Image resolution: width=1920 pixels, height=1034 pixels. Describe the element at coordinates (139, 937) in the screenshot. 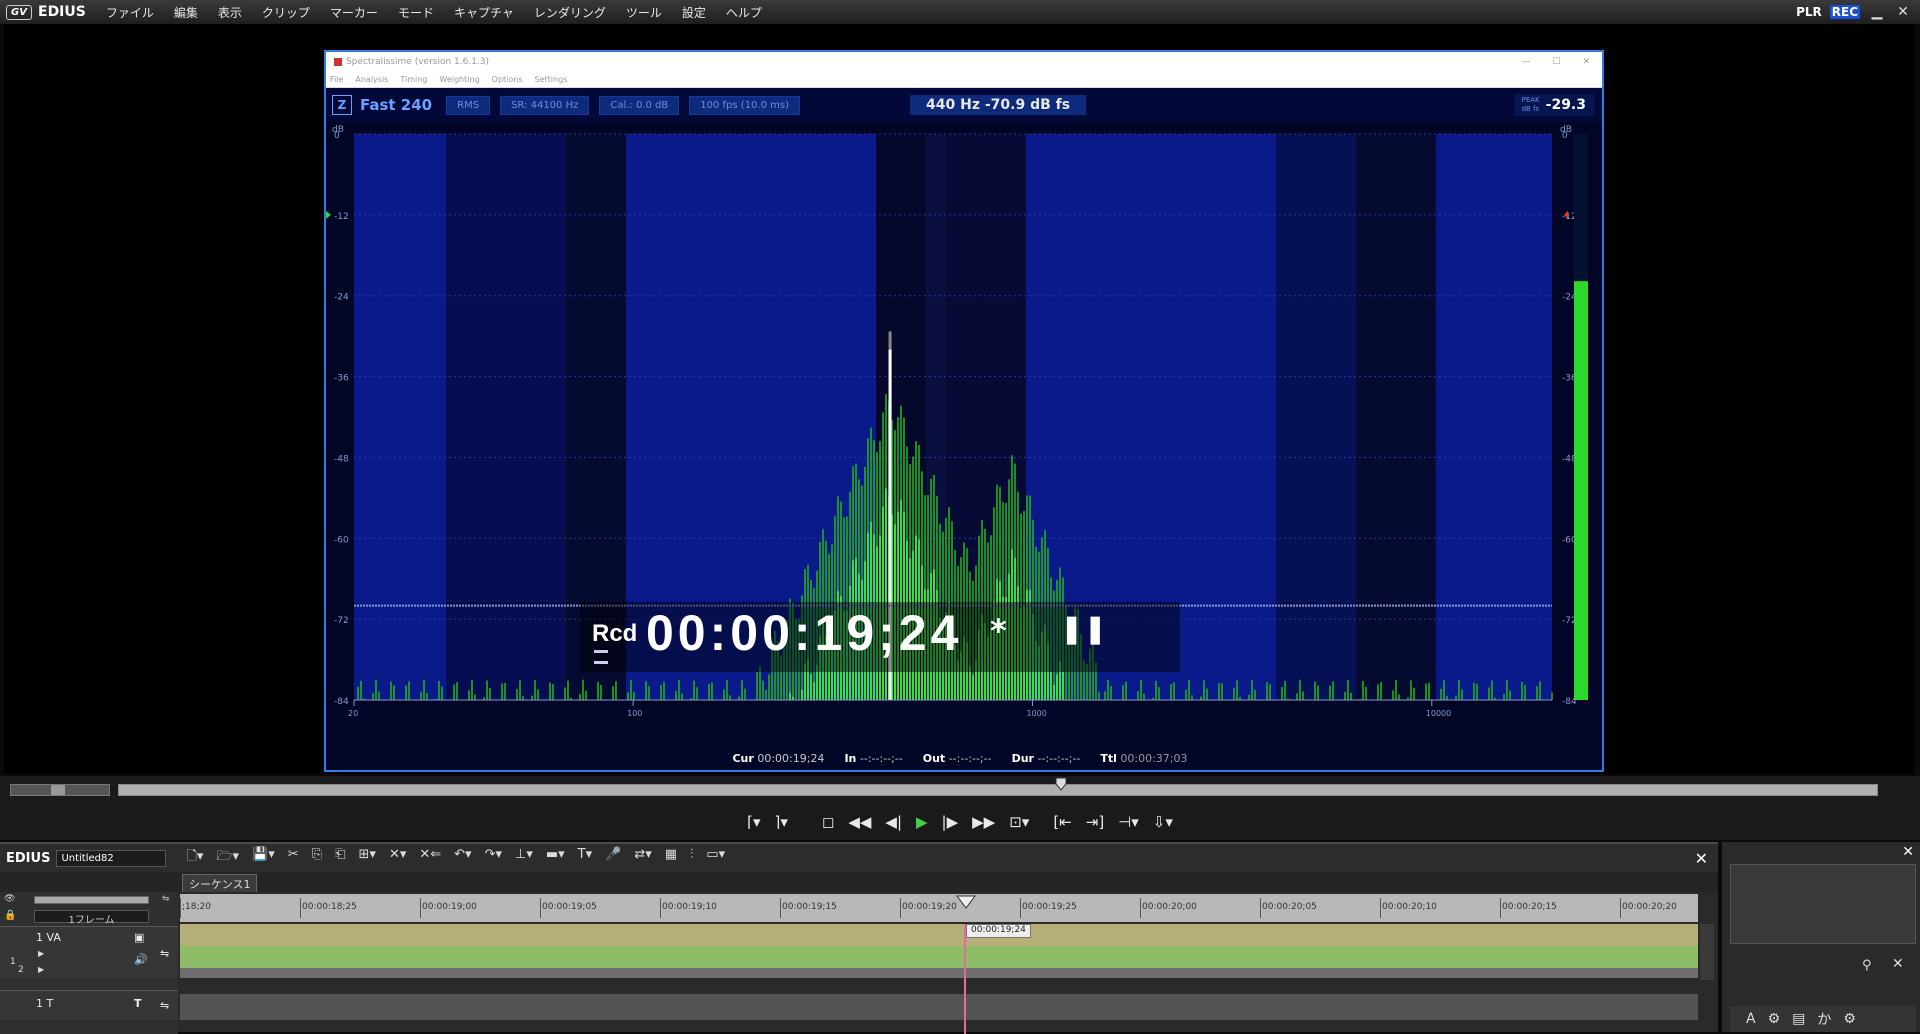

I see `video-track-icon: ▣` at that location.